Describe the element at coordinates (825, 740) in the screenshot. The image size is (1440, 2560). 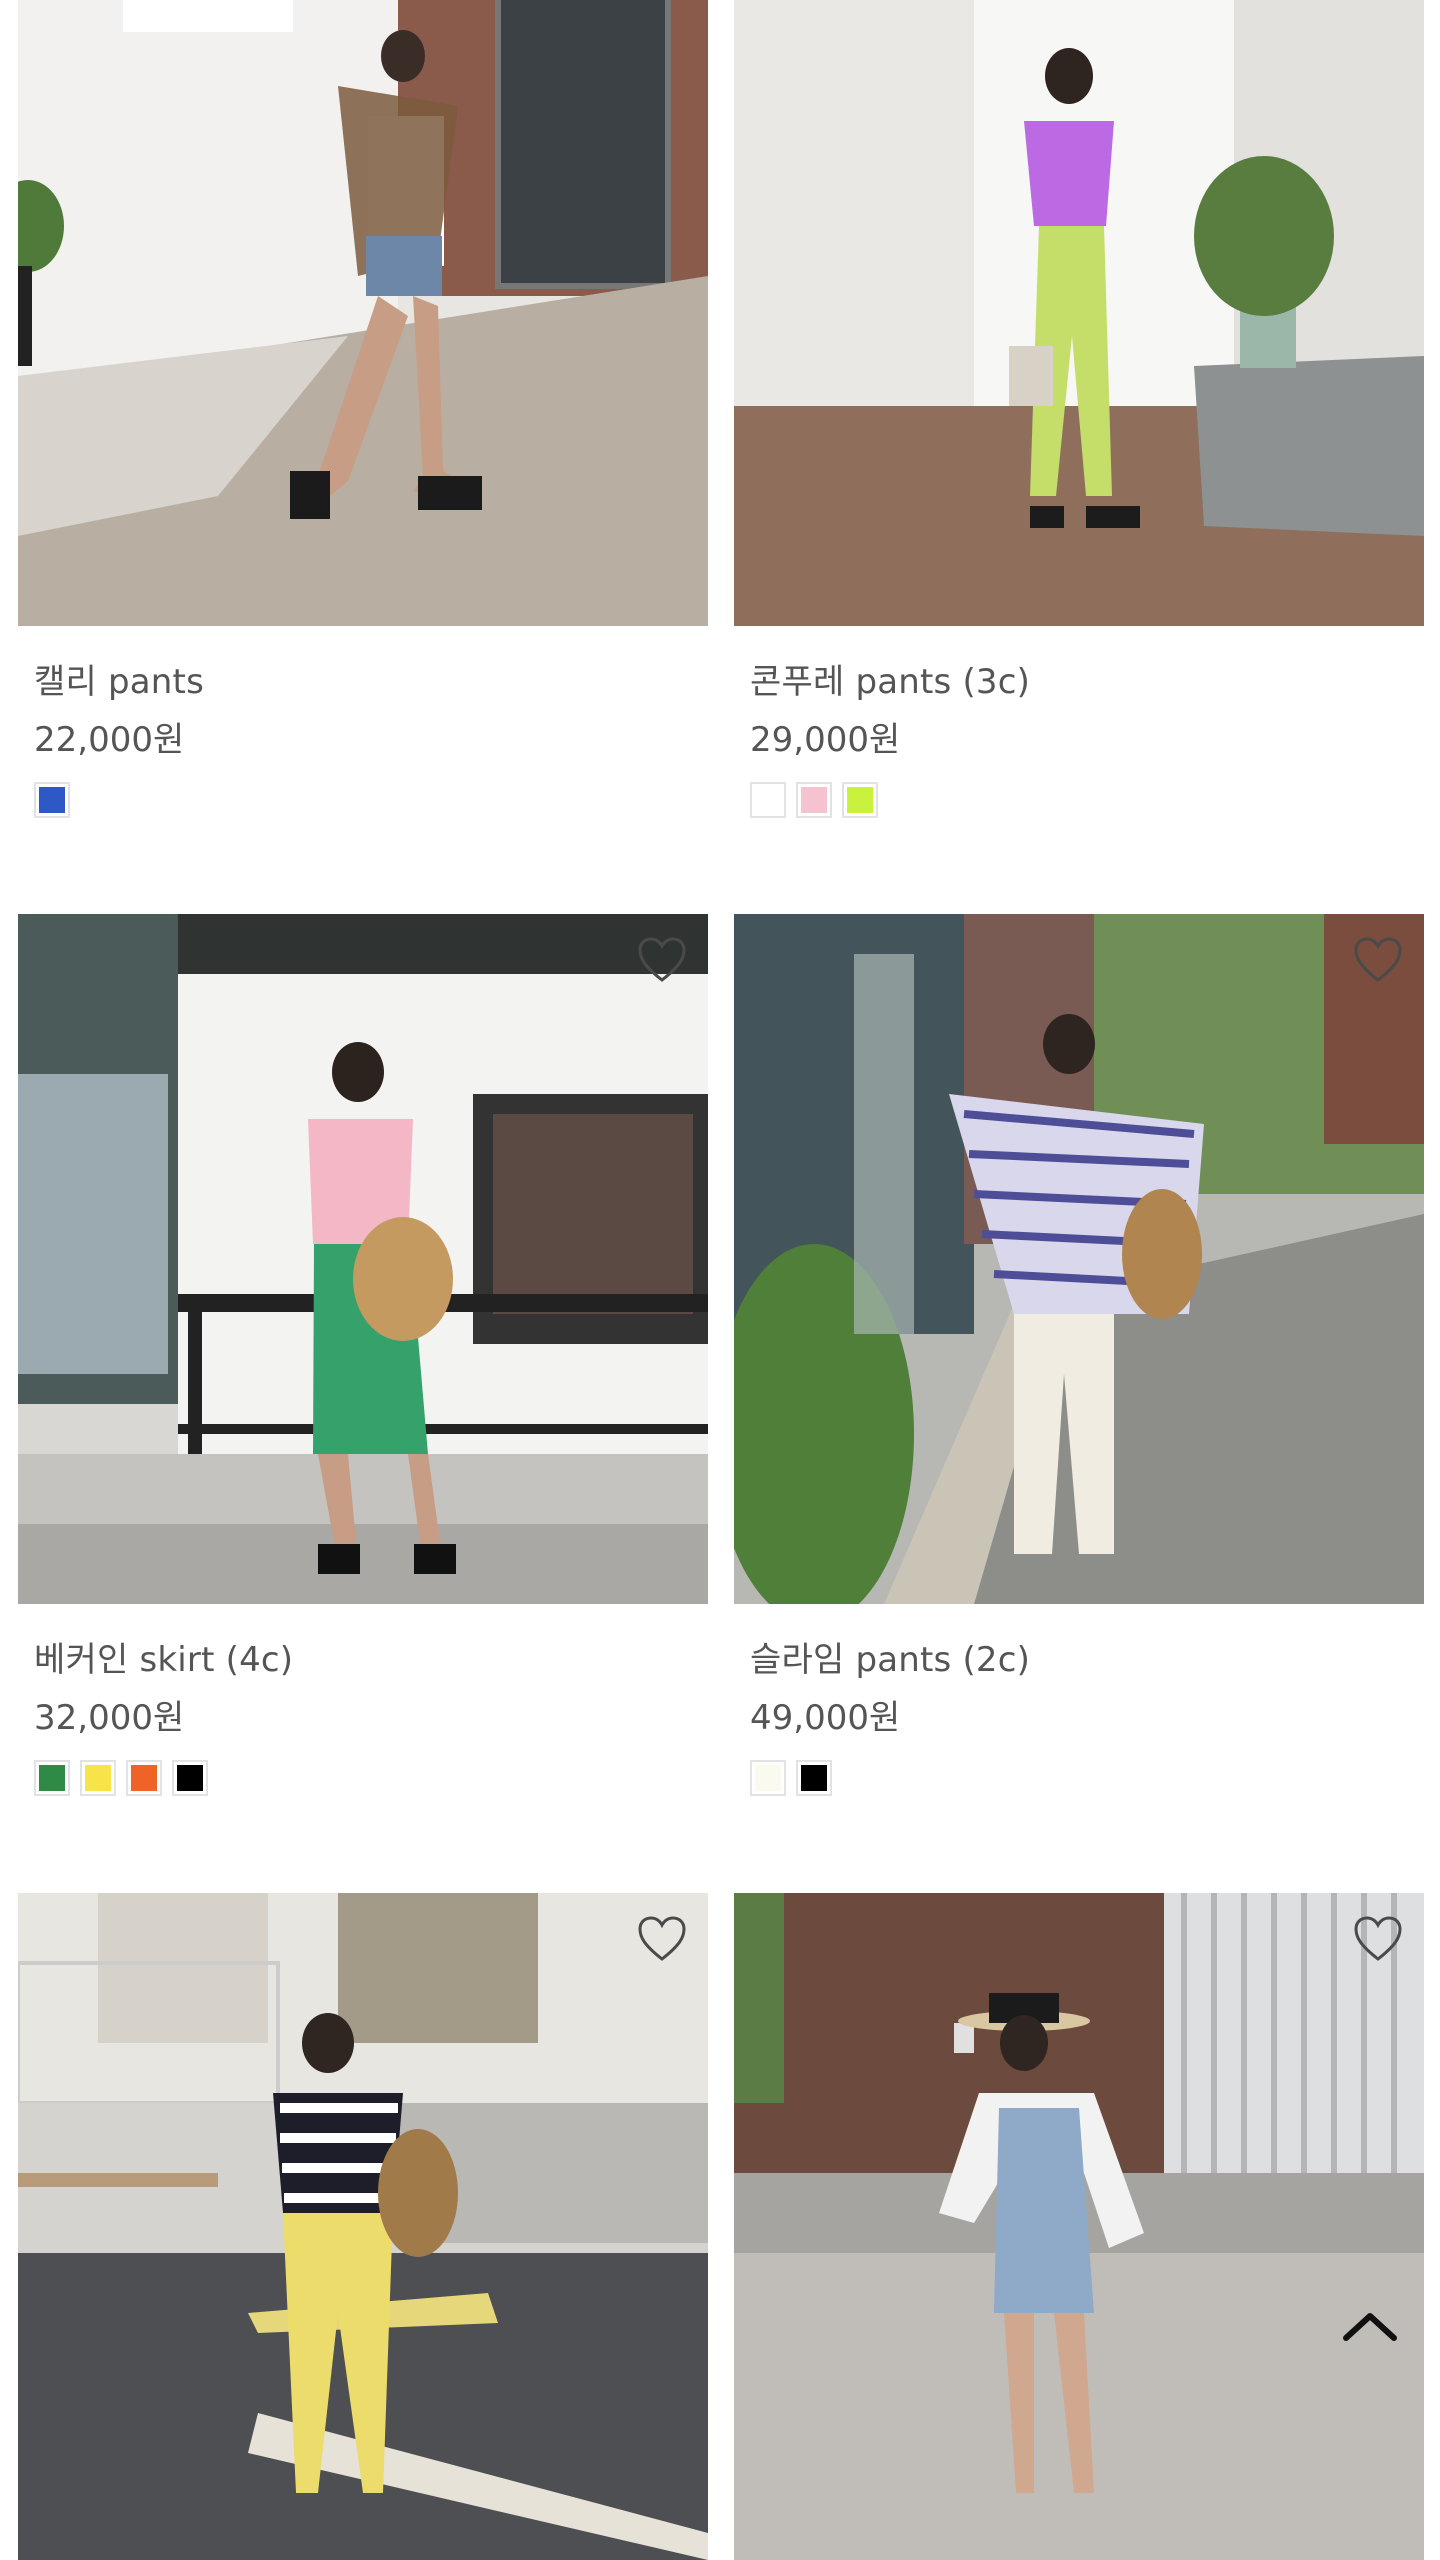
I see `product-price: 29,000원` at that location.